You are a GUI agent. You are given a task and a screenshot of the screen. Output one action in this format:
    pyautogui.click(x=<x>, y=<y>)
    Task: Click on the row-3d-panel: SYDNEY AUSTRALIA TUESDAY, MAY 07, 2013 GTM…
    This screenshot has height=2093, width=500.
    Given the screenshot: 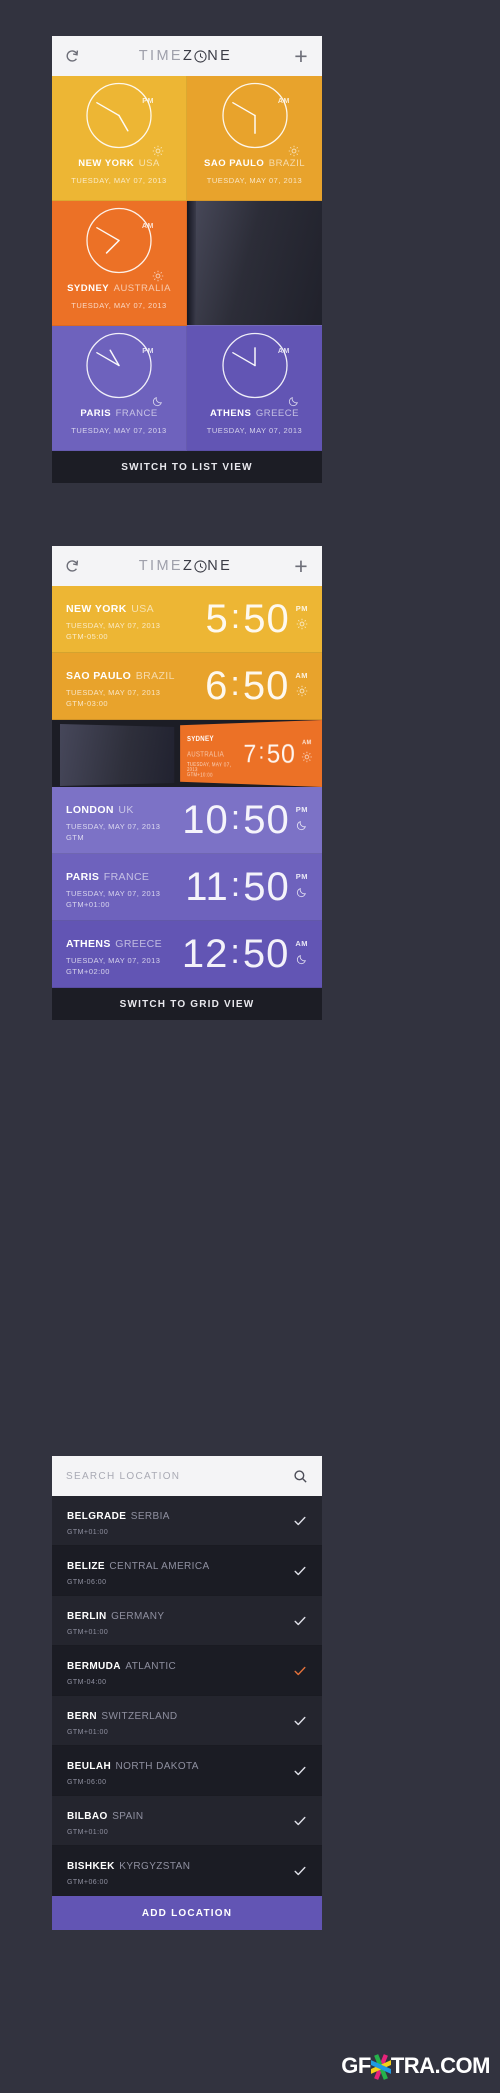 What is the action you would take?
    pyautogui.click(x=251, y=753)
    